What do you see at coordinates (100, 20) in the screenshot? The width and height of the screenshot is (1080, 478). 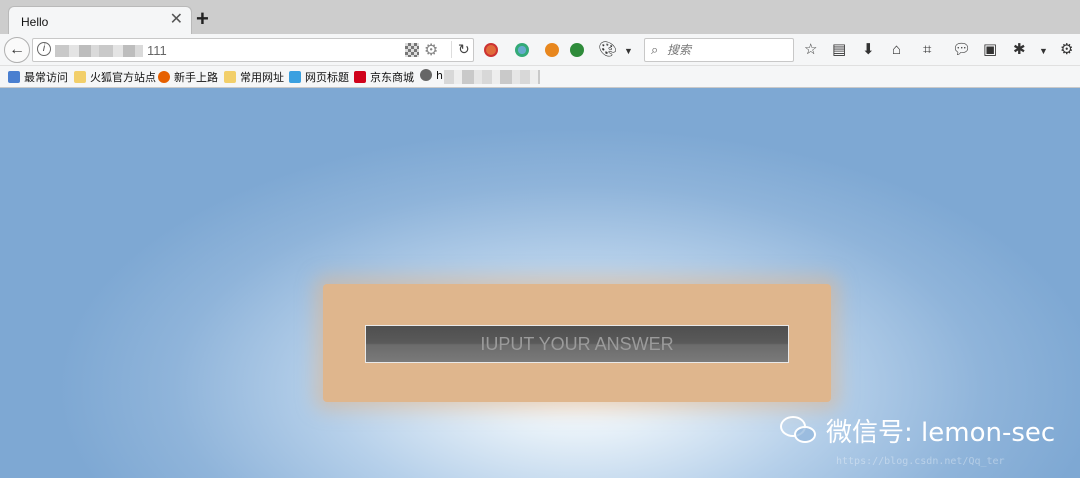 I see `tab-hello: Hello ✕` at bounding box center [100, 20].